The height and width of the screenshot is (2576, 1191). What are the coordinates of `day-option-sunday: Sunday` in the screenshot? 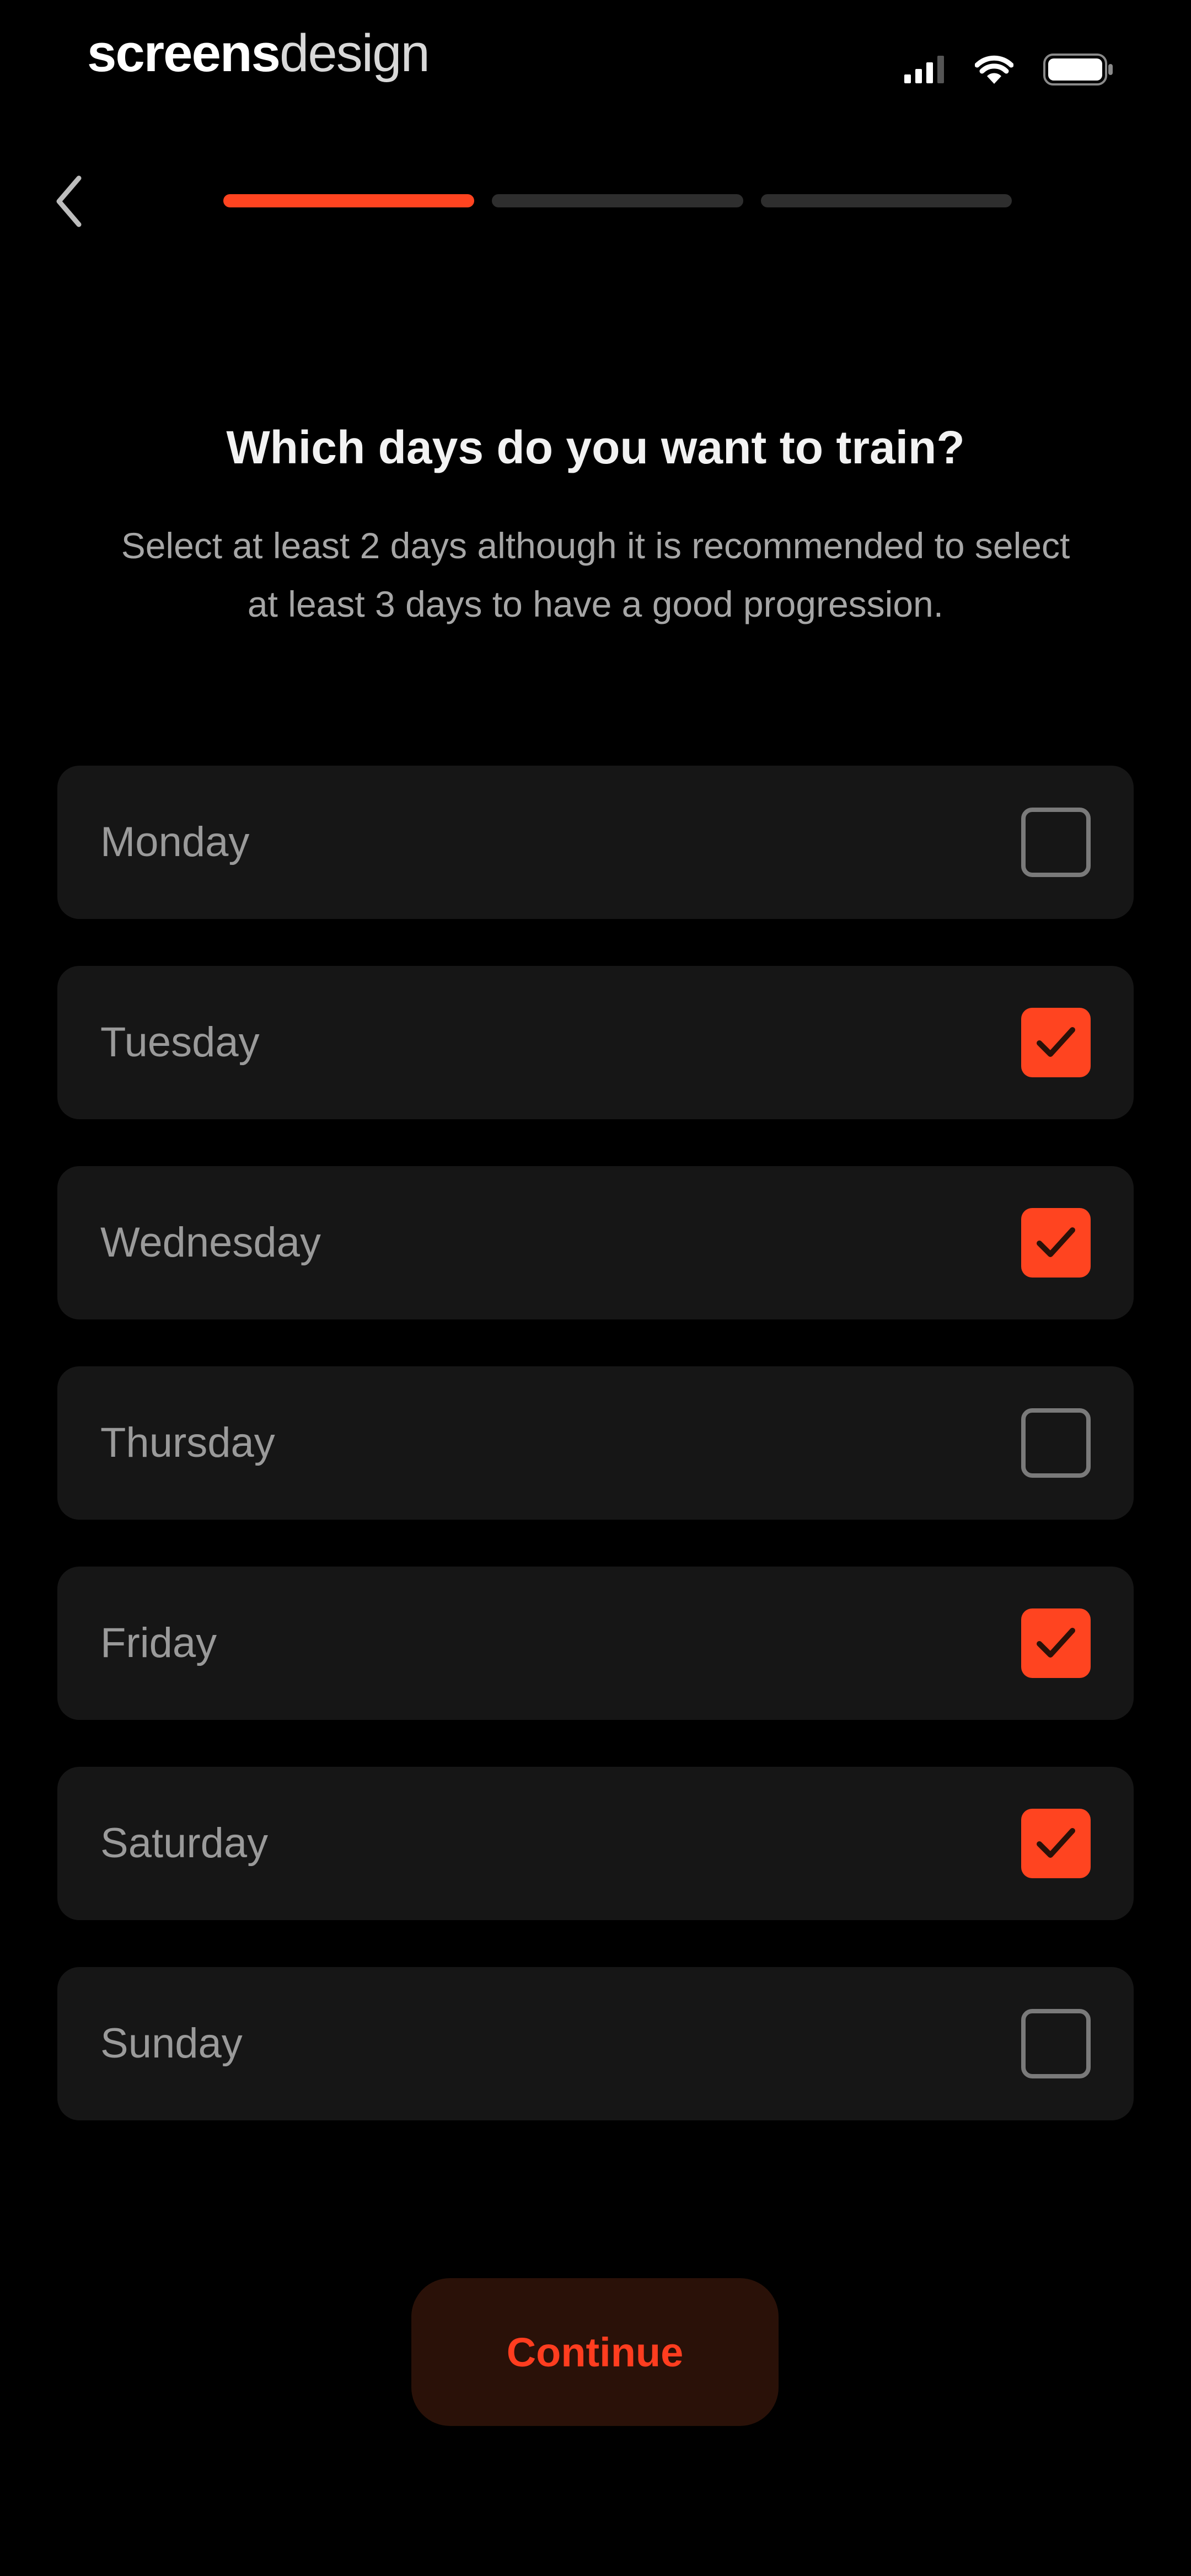 It's located at (595, 2043).